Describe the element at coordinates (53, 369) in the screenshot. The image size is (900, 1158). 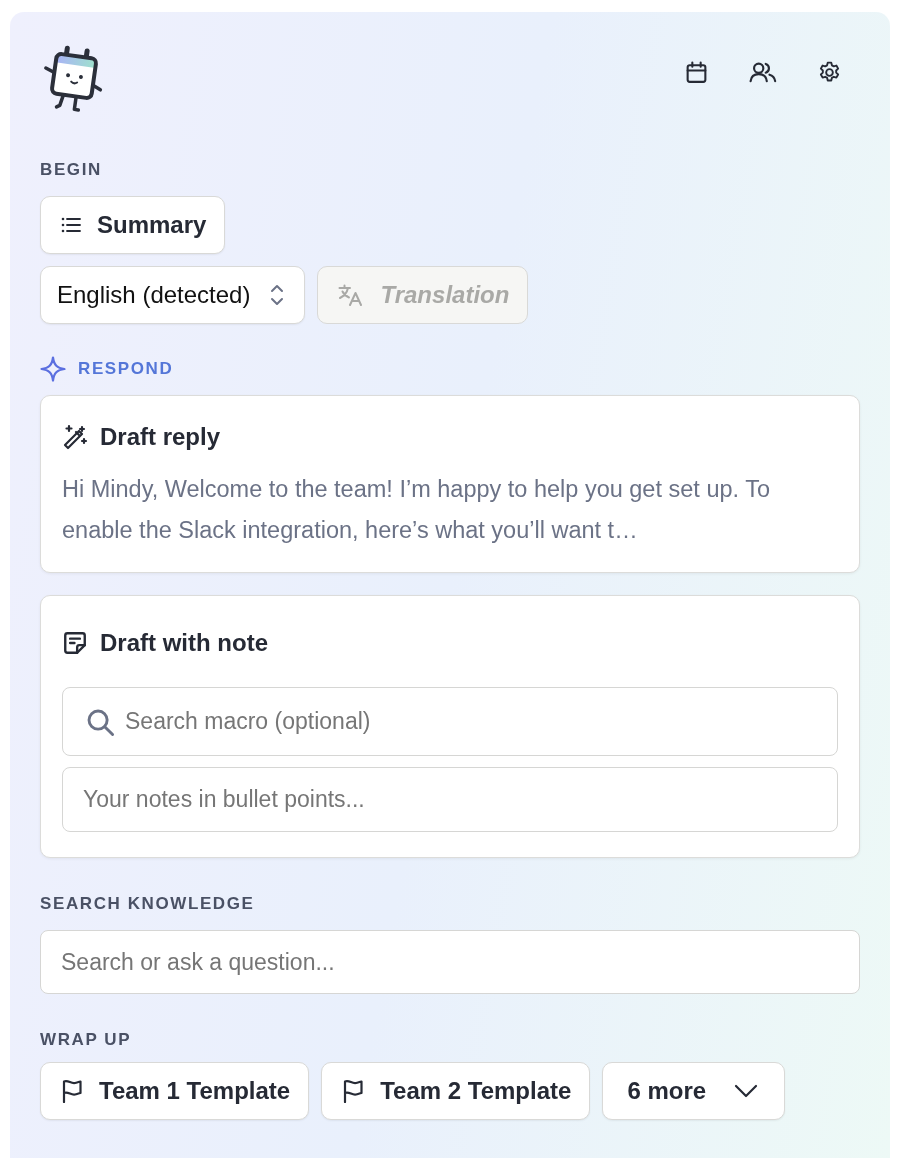
I see `sparkle-icon` at that location.